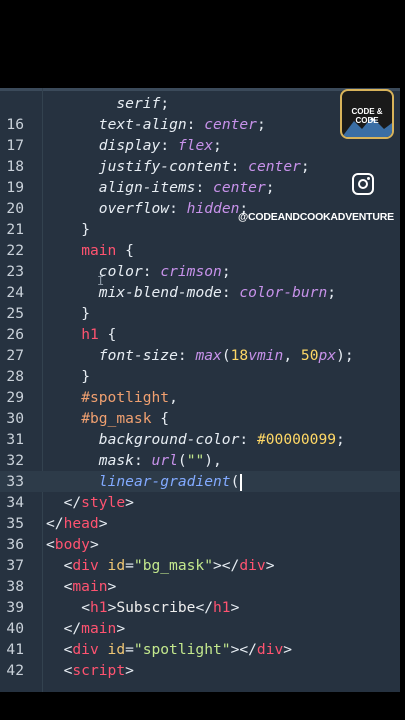 The width and height of the screenshot is (405, 720). I want to click on code-line: 42 <script>, so click(200, 670).